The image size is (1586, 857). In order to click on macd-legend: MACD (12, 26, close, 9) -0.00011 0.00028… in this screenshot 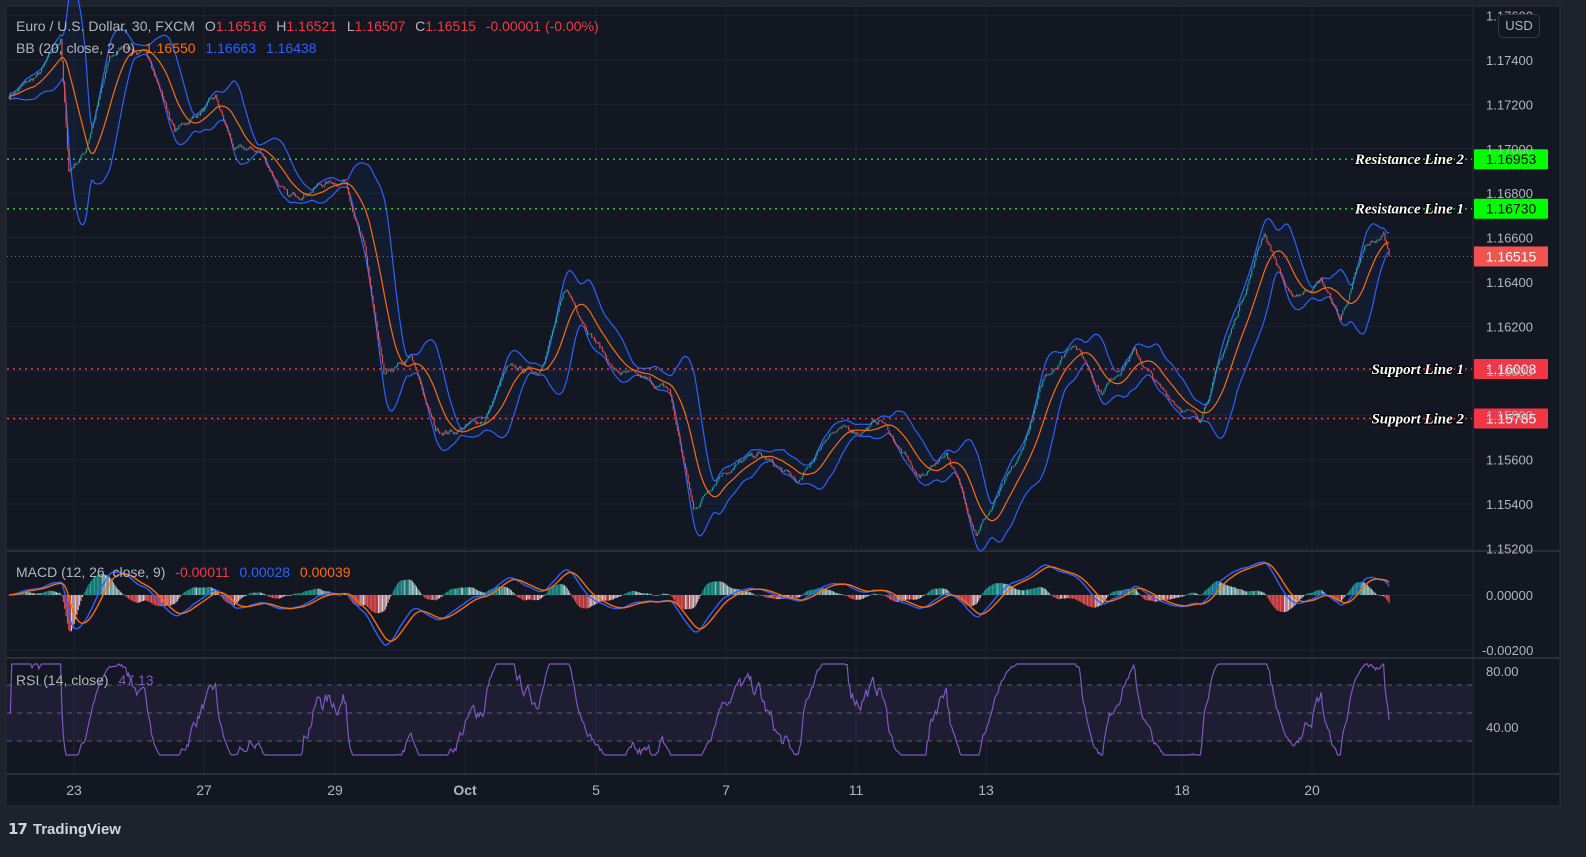, I will do `click(186, 572)`.